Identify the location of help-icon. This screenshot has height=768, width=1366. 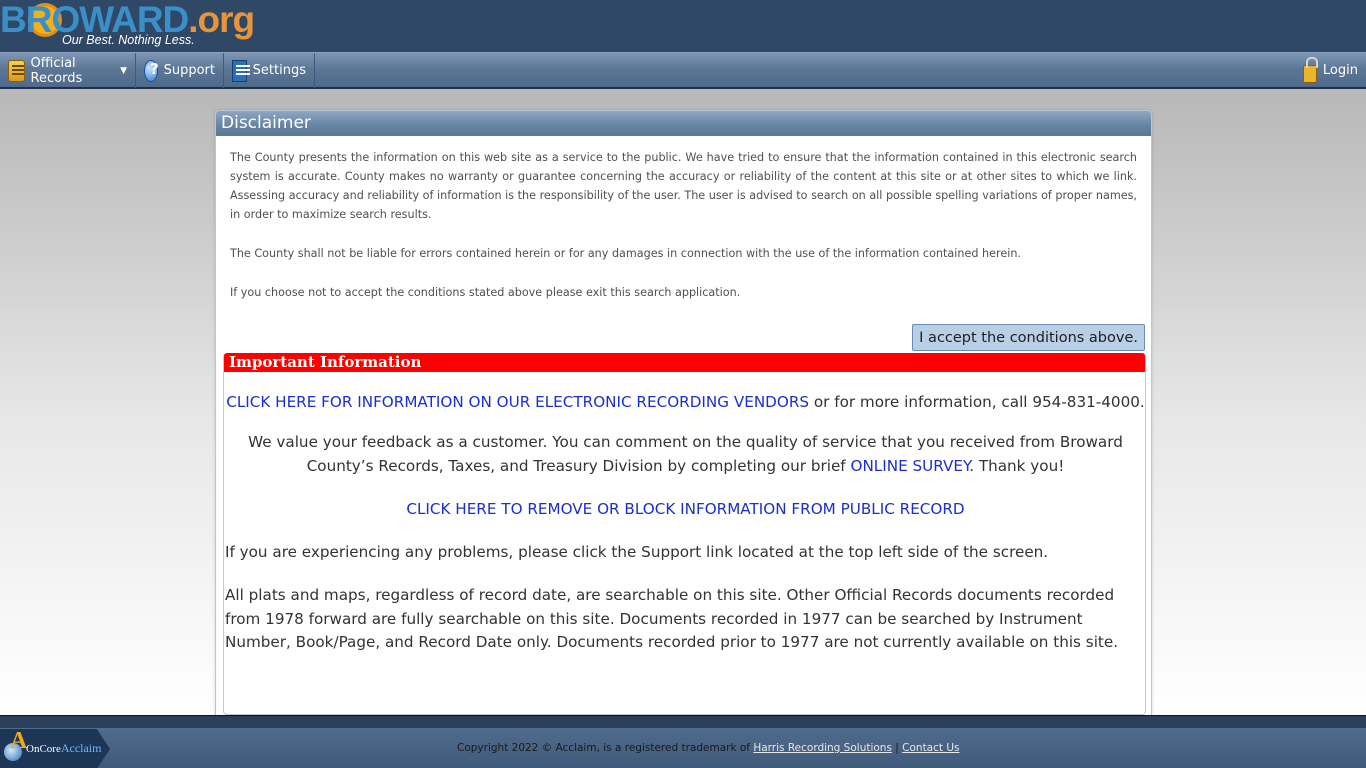
(151, 70).